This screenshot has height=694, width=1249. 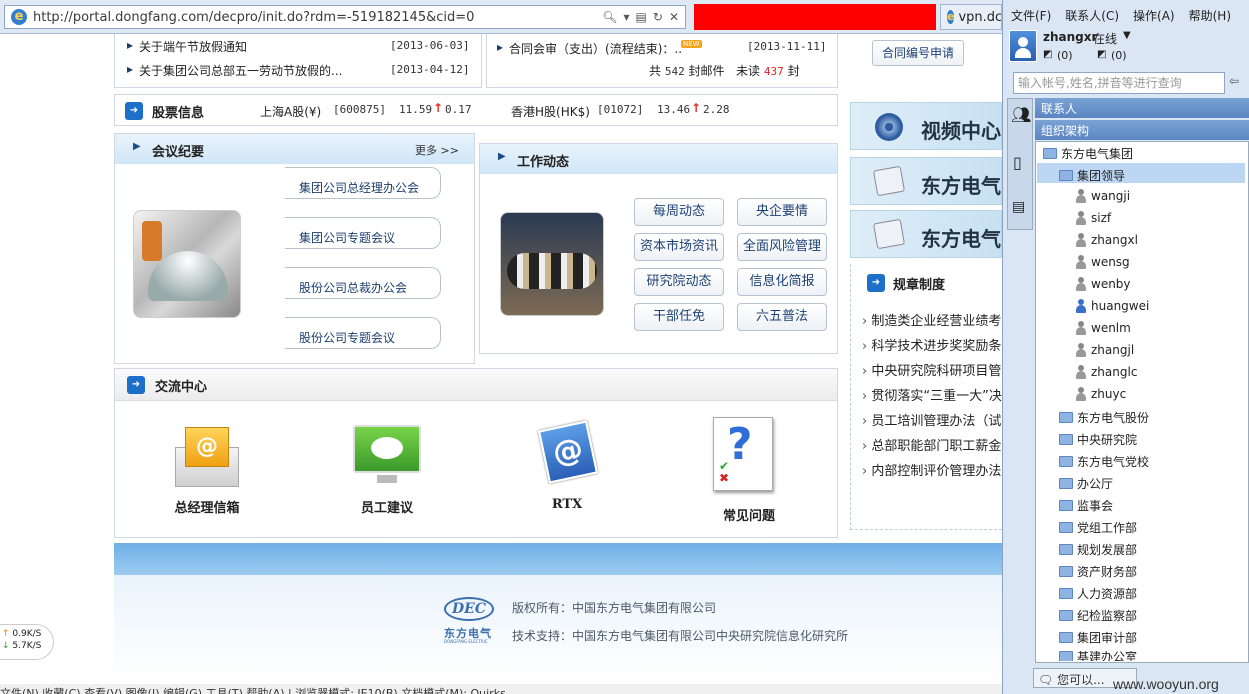 What do you see at coordinates (207, 457) in the screenshot?
I see `envelope-icon: @` at bounding box center [207, 457].